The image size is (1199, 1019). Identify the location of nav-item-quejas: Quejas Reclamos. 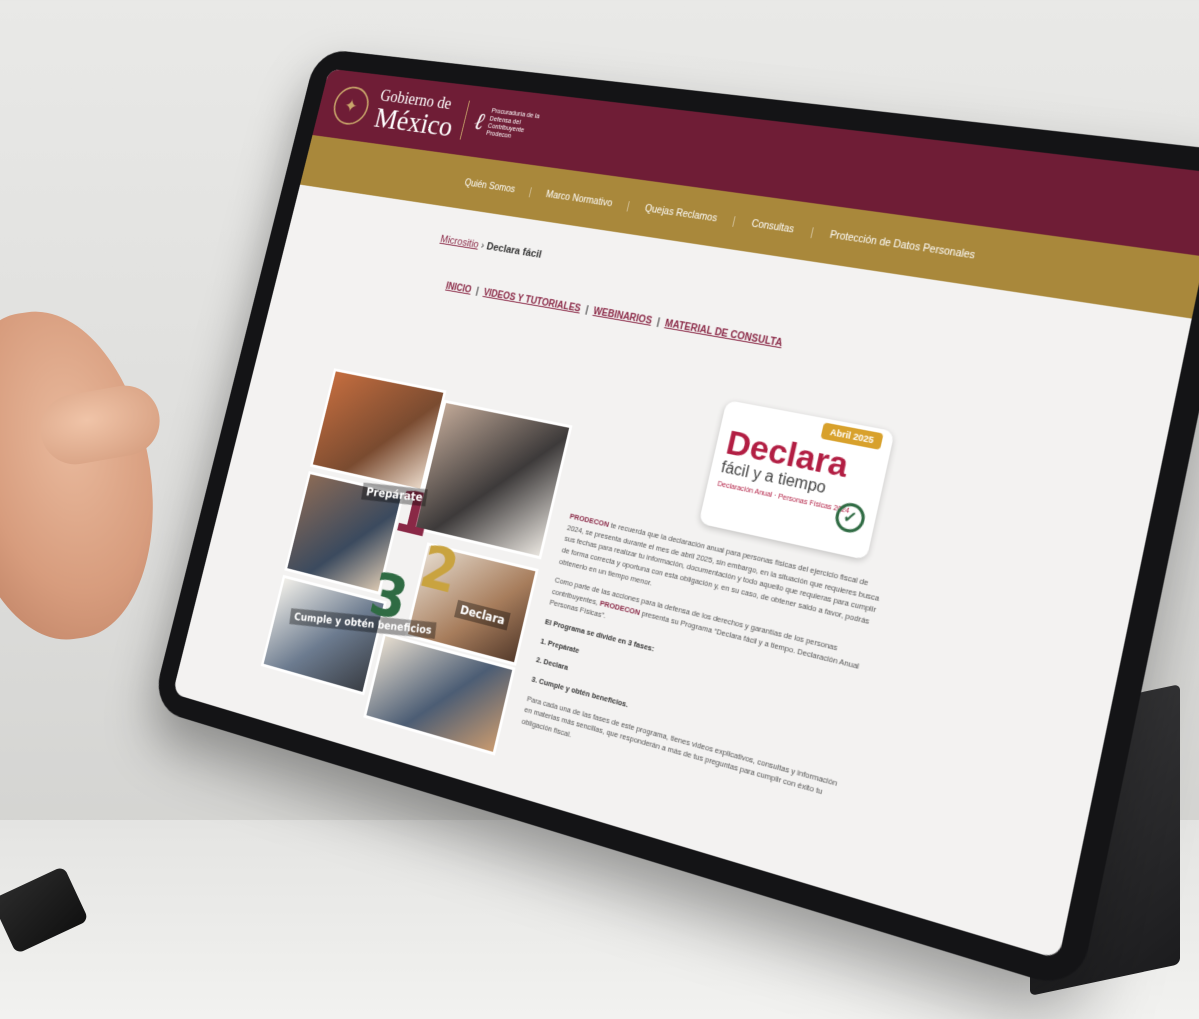
(682, 214).